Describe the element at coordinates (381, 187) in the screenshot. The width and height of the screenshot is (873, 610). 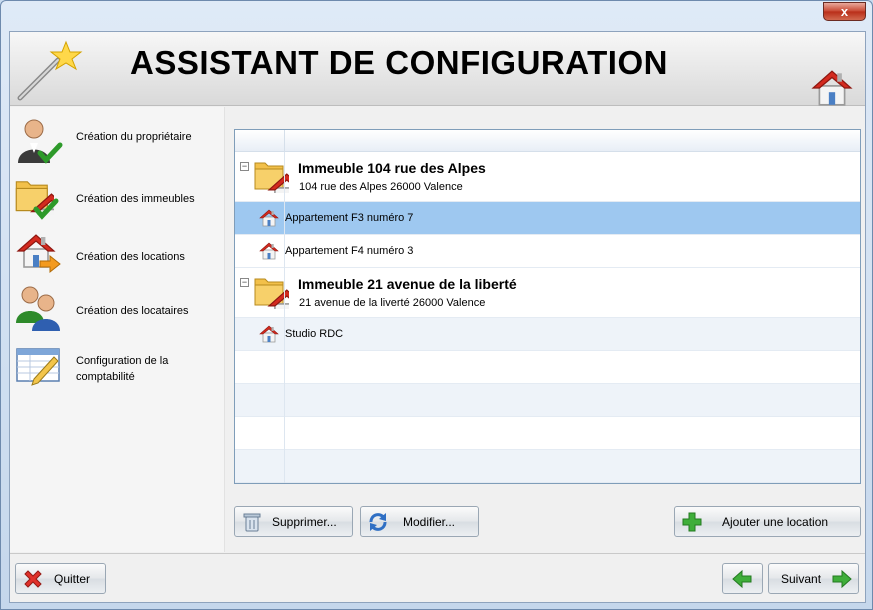
I see `building-address: 104 rue des Alpes 26000 Valence` at that location.